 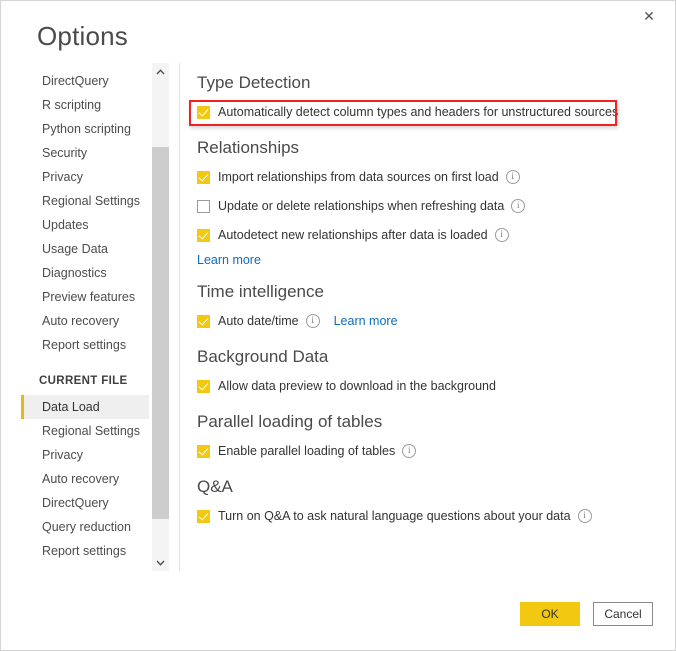 I want to click on sidebar-item-label: Data Load, so click(x=71, y=407).